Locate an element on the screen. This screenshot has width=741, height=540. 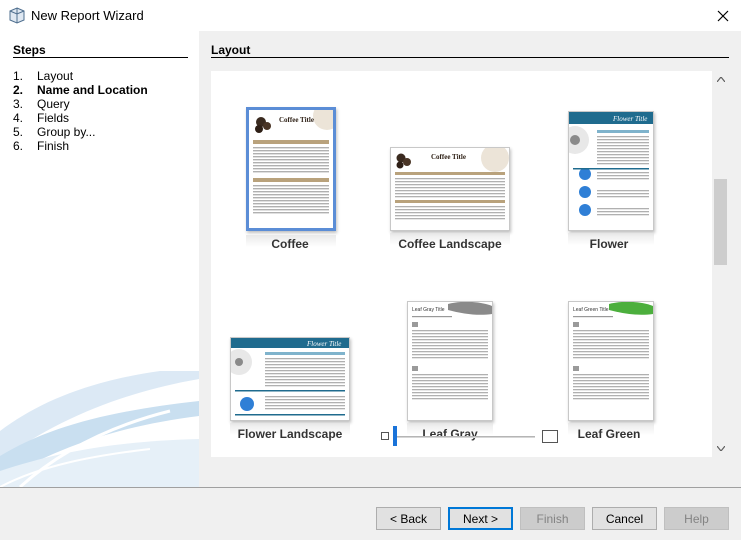
step-label: Layout is located at coordinates (55, 76).